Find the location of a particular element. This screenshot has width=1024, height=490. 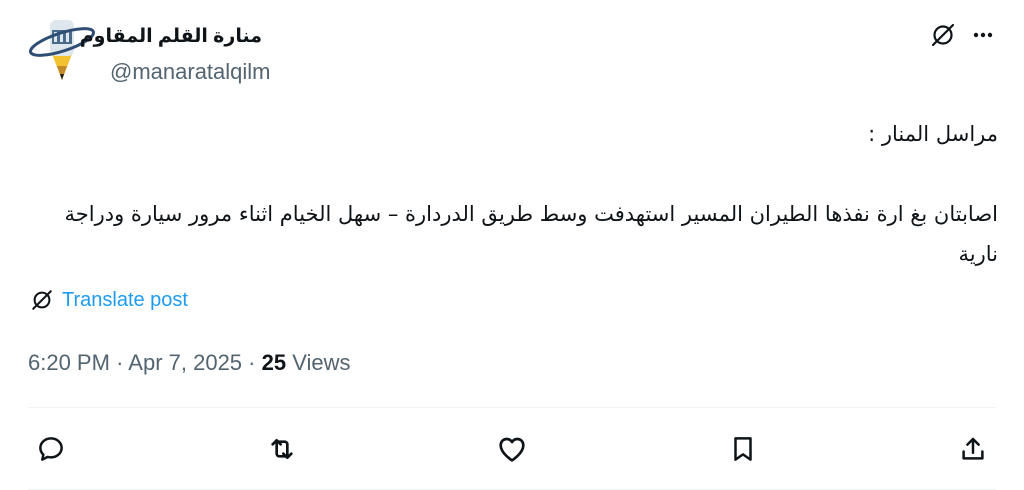

divider is located at coordinates (512, 407).